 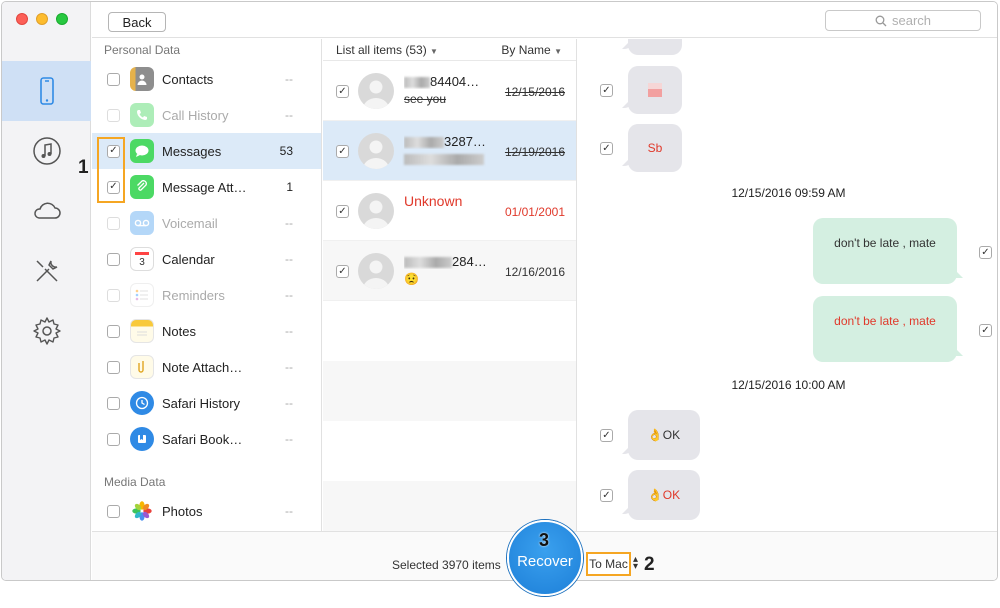 What do you see at coordinates (206, 79) in the screenshot?
I see `category-contacts: Contacts --` at bounding box center [206, 79].